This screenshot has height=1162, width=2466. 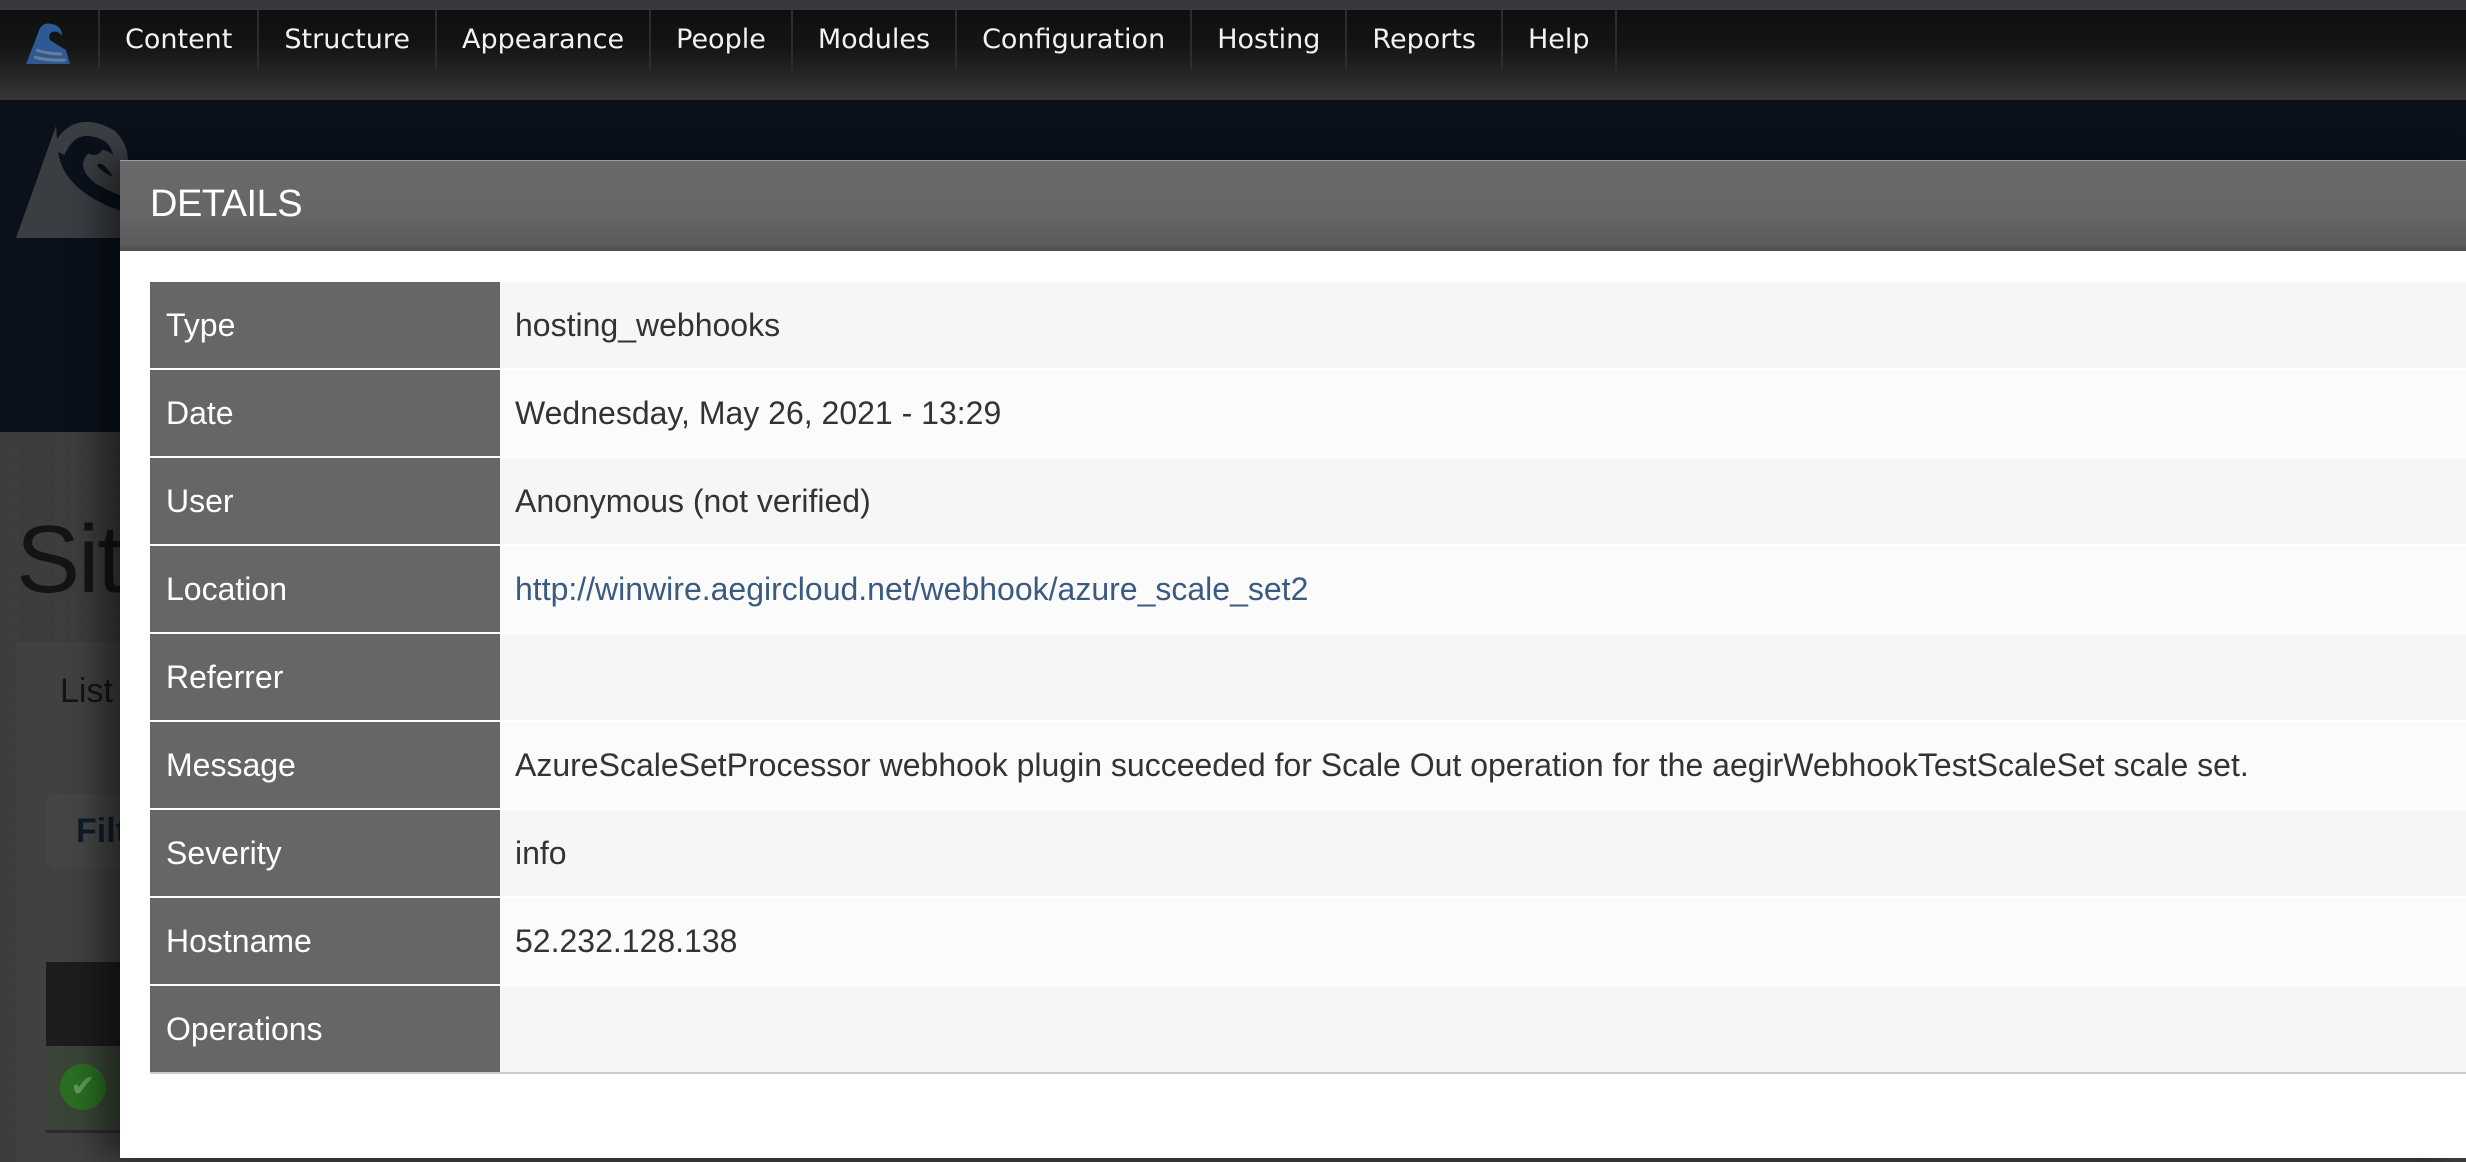 What do you see at coordinates (1483, 326) in the screenshot?
I see `row-value: hosting_webhooks` at bounding box center [1483, 326].